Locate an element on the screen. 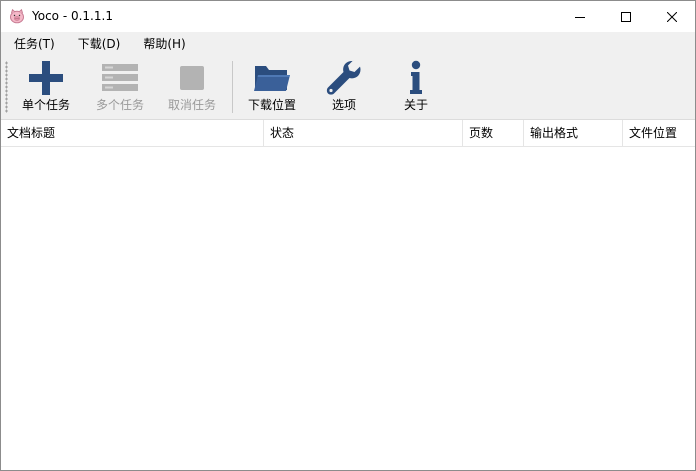 The width and height of the screenshot is (696, 471). options-button: 选项 is located at coordinates (344, 88).